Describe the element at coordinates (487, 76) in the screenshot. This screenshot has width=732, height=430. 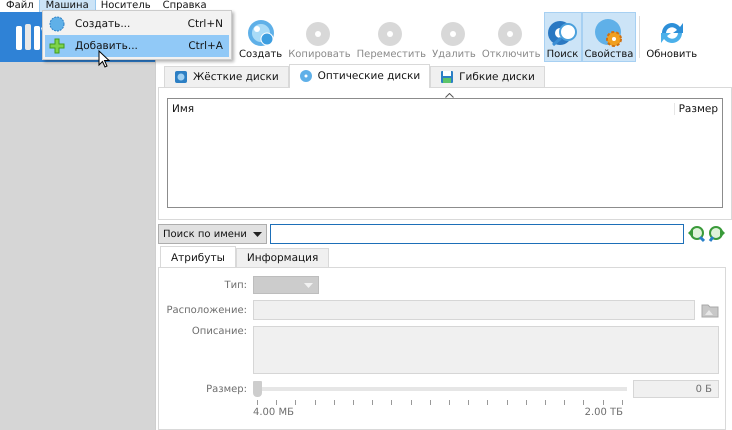
I see `tab: Гибкие диски` at that location.